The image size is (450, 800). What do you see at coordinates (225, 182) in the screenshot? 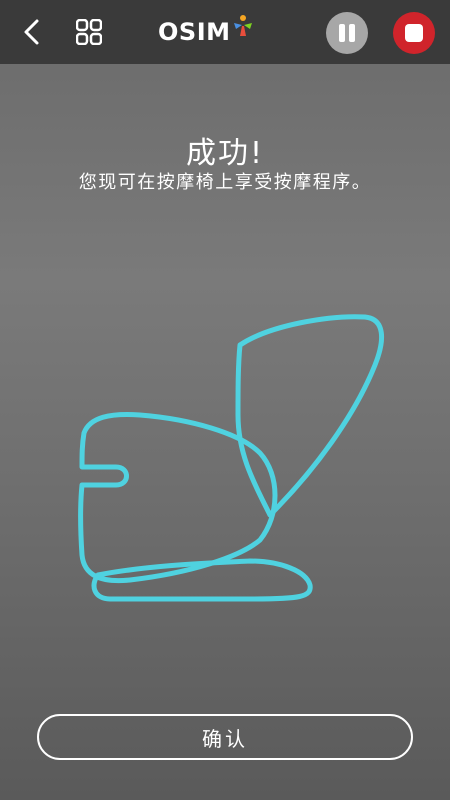
I see `page-subtitle: 您现可在按摩椅上享受按摩程序。` at bounding box center [225, 182].